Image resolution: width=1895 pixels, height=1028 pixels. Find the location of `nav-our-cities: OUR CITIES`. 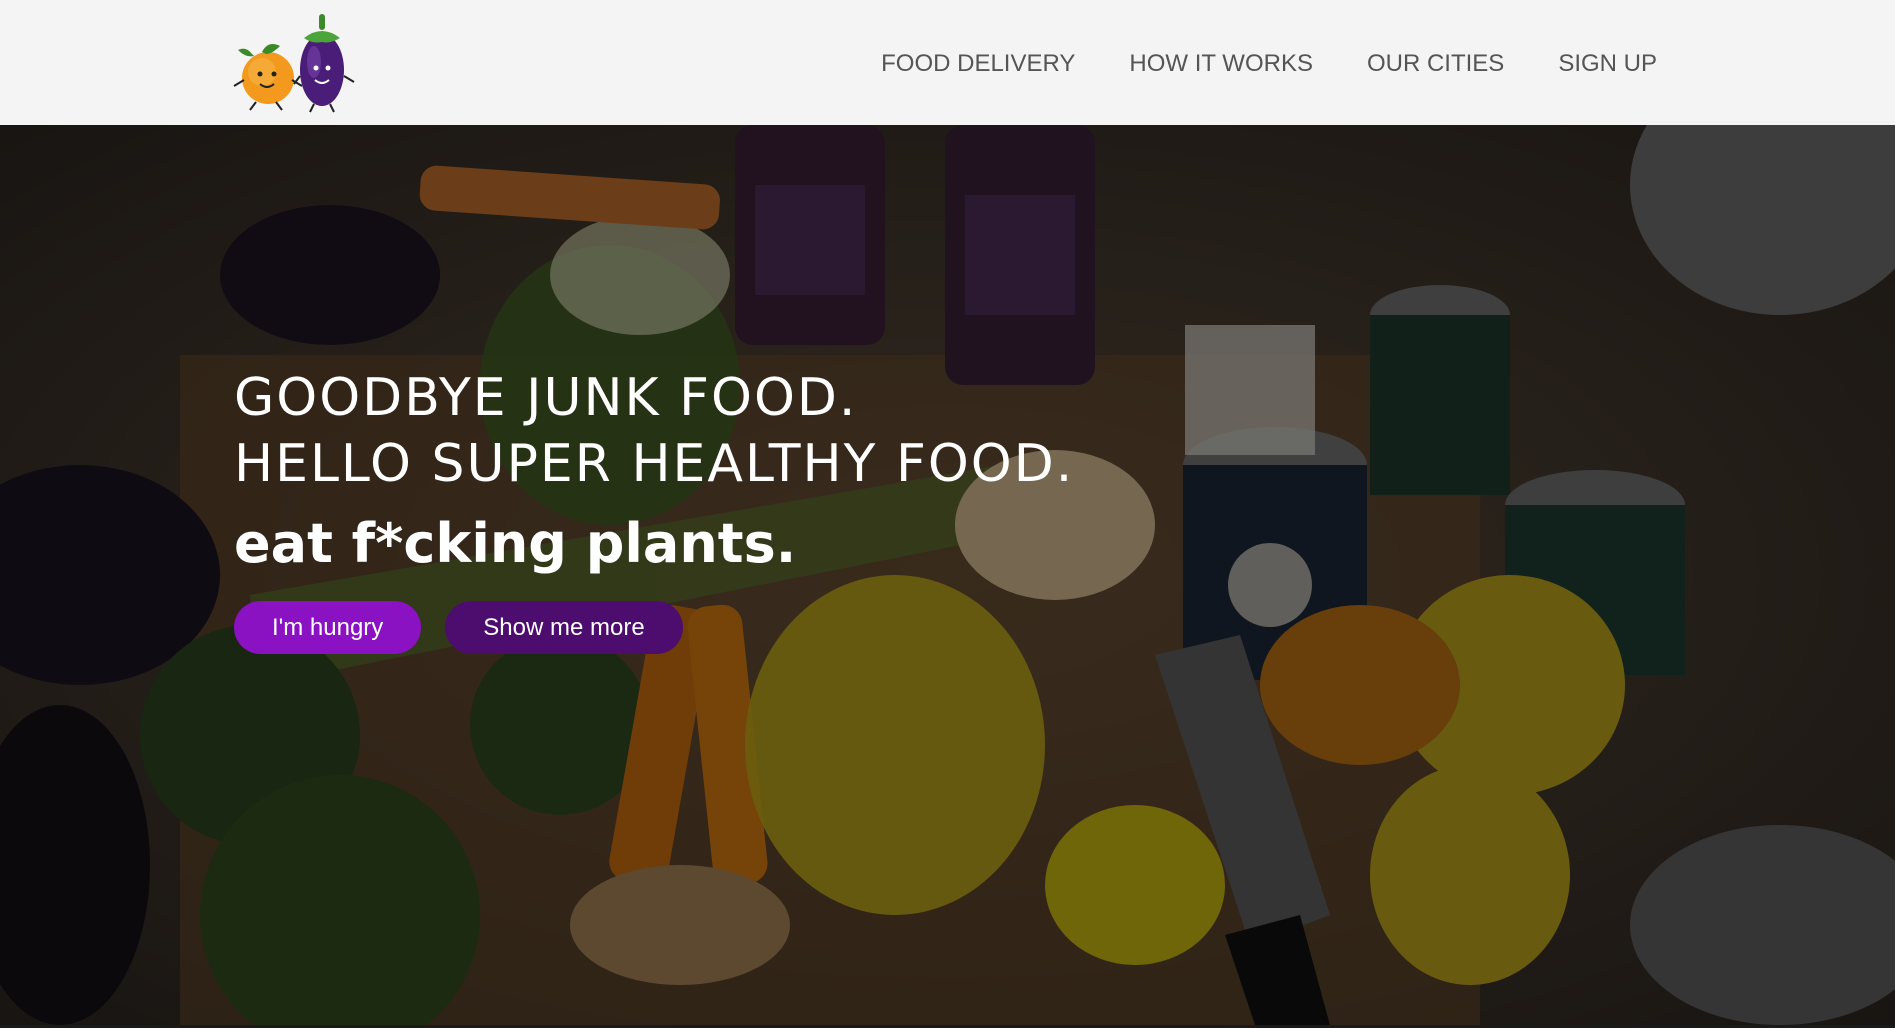

nav-our-cities: OUR CITIES is located at coordinates (1435, 63).